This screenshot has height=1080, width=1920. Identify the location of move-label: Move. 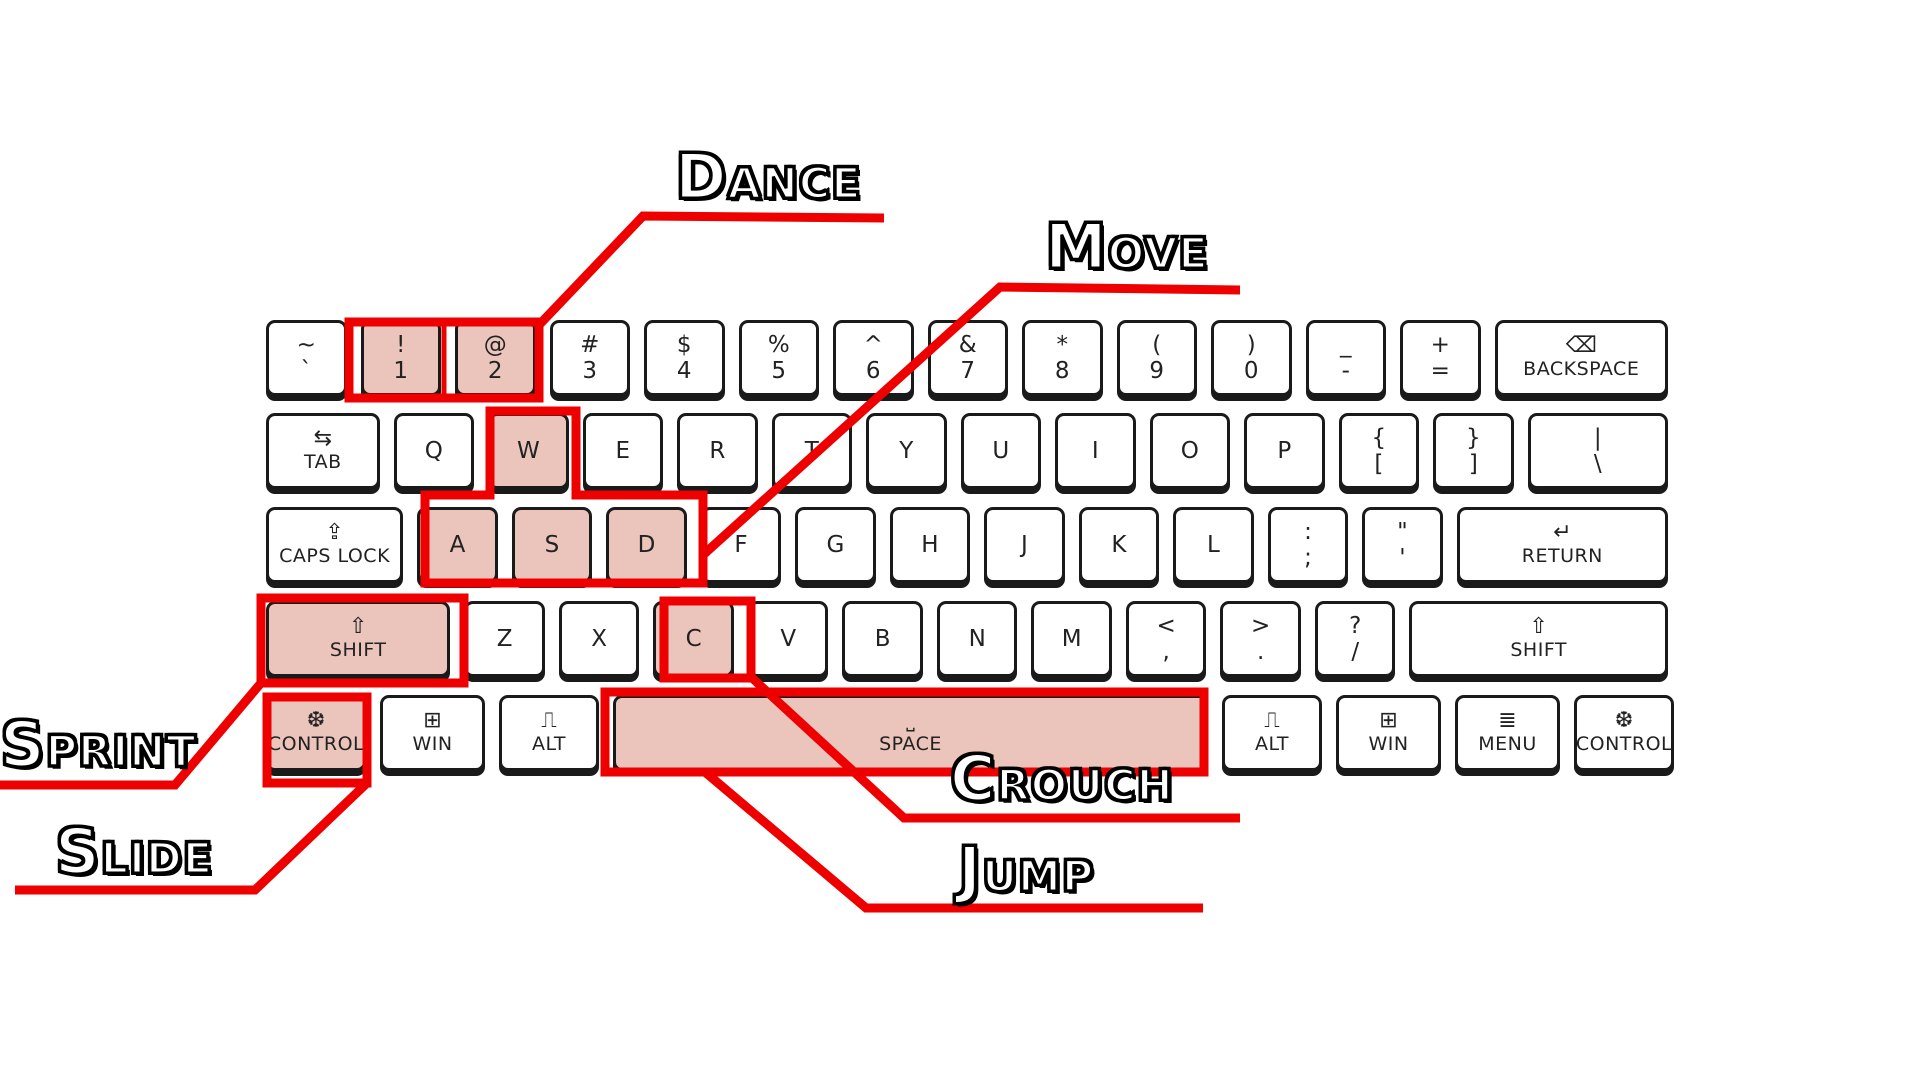
(1127, 247).